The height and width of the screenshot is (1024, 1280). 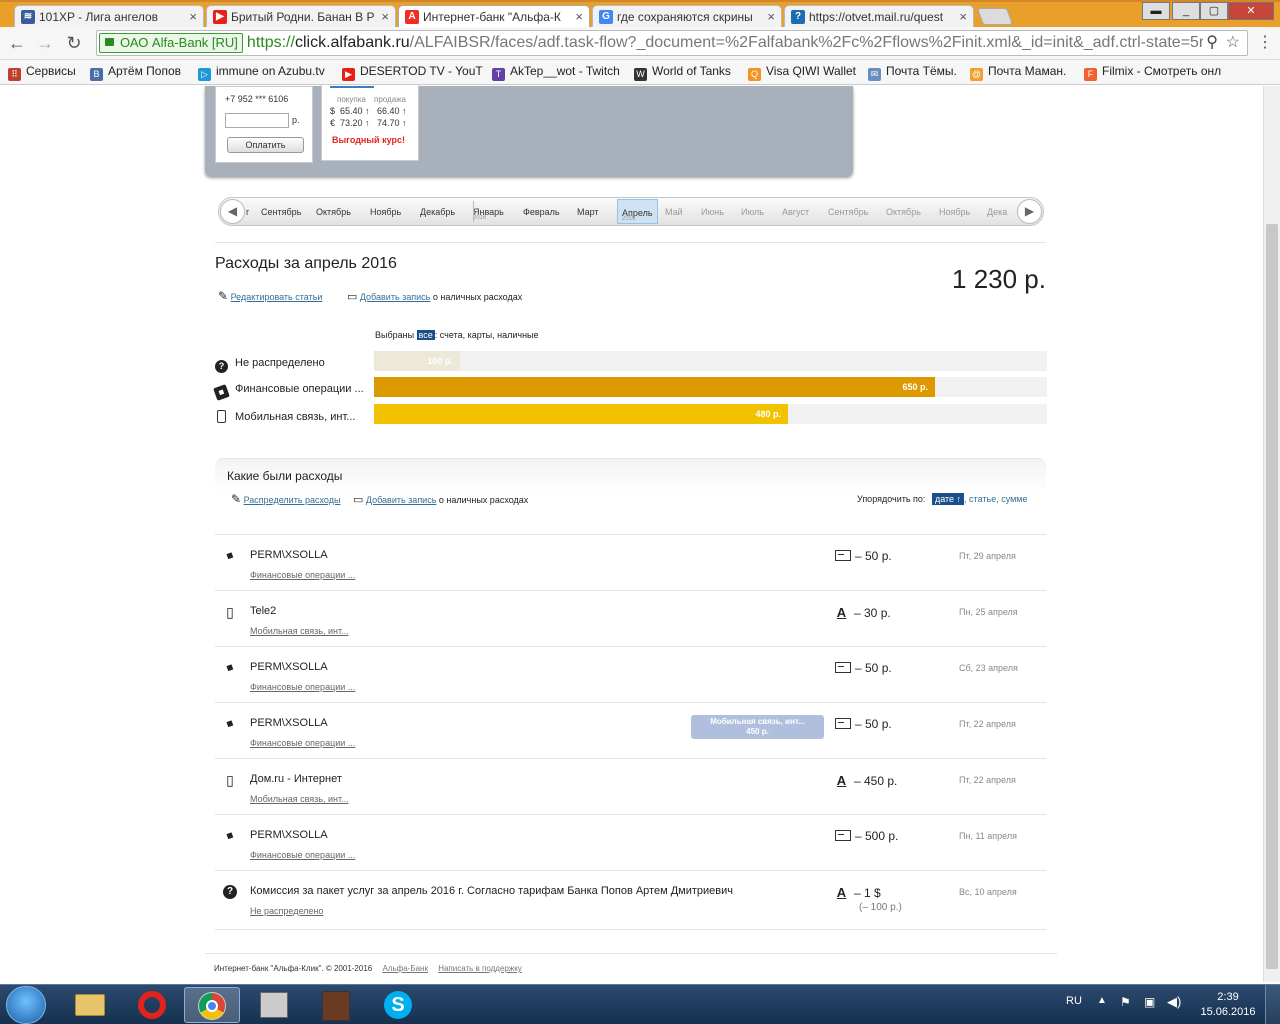 What do you see at coordinates (74, 43) in the screenshot?
I see `reload-icon: ↻` at bounding box center [74, 43].